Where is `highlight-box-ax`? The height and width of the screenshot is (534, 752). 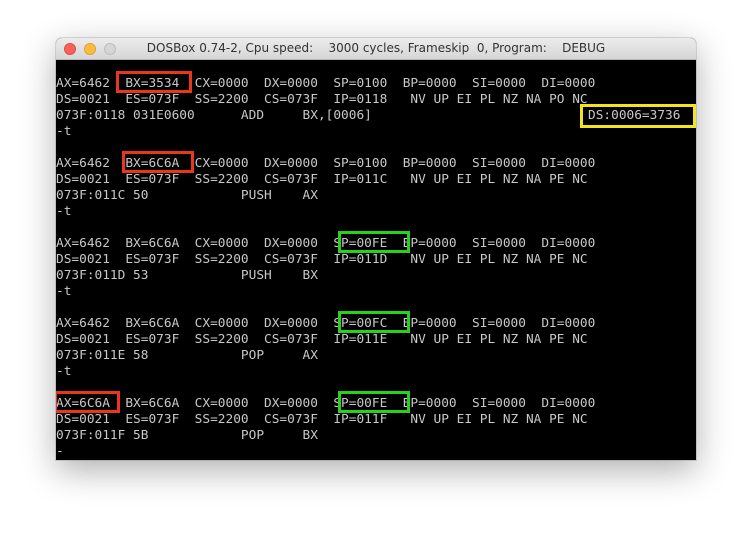 highlight-box-ax is located at coordinates (88, 402).